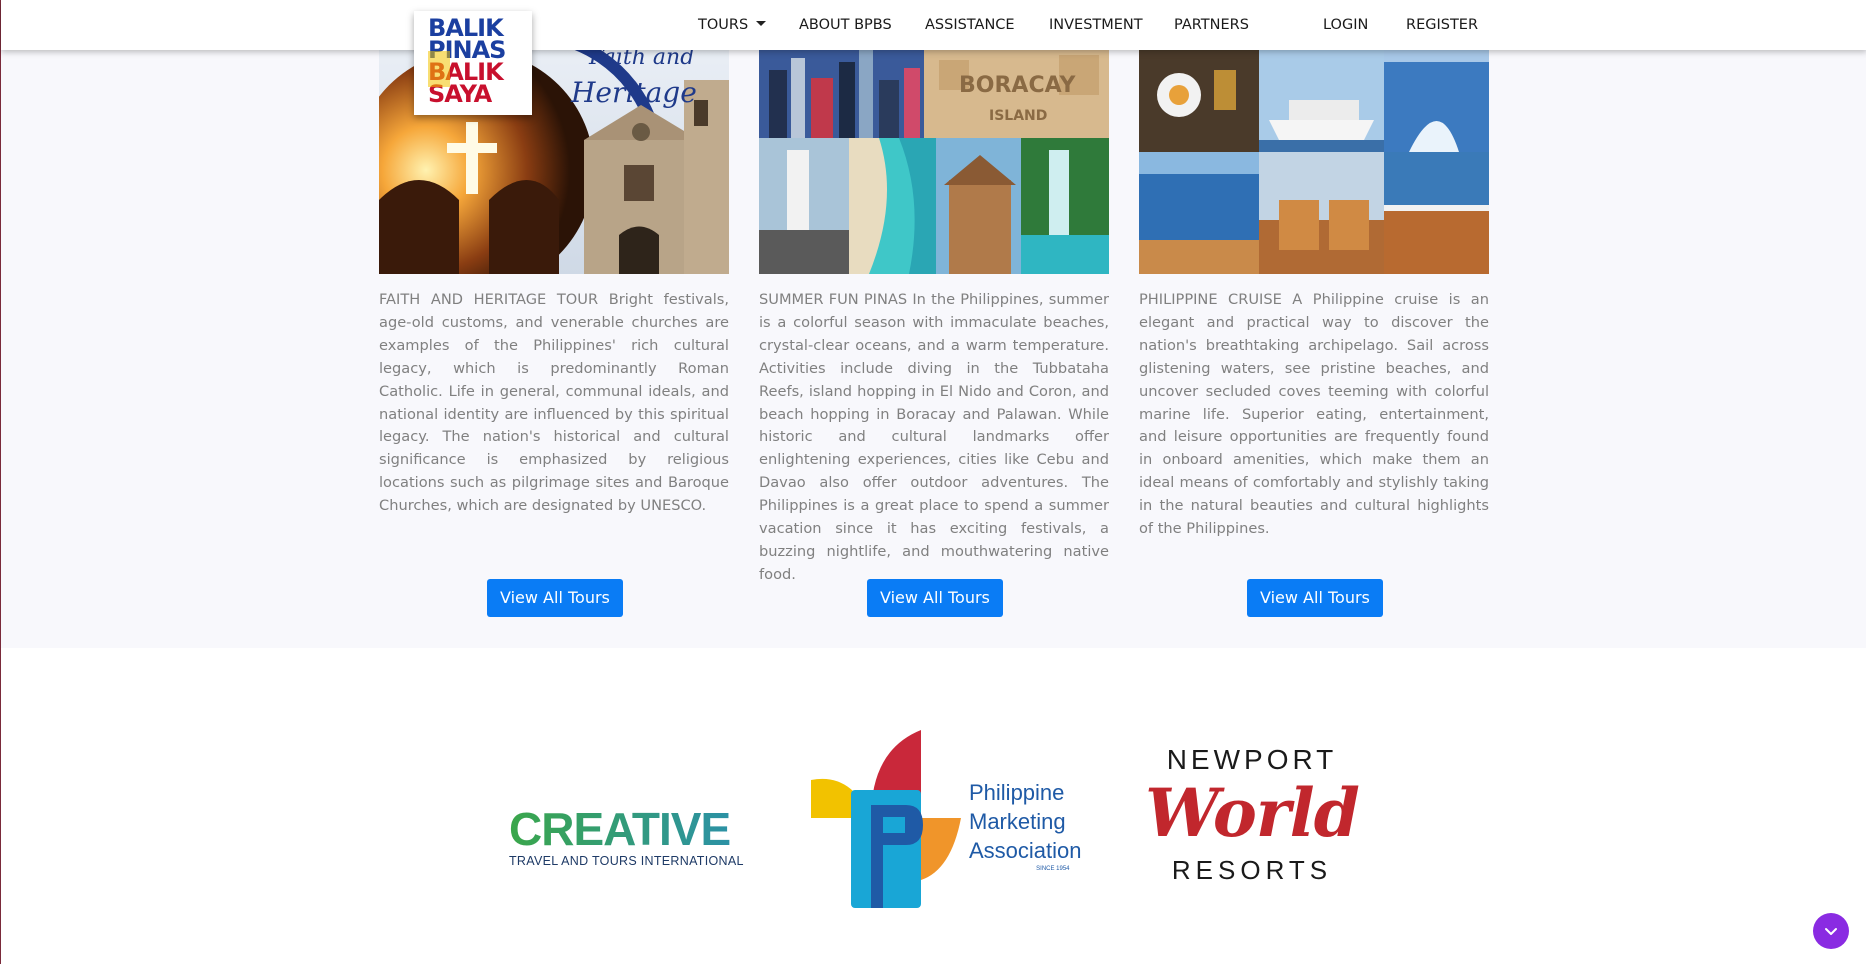 This screenshot has width=1866, height=964. What do you see at coordinates (1211, 25) in the screenshot?
I see `nav-partners: PARTNERS` at bounding box center [1211, 25].